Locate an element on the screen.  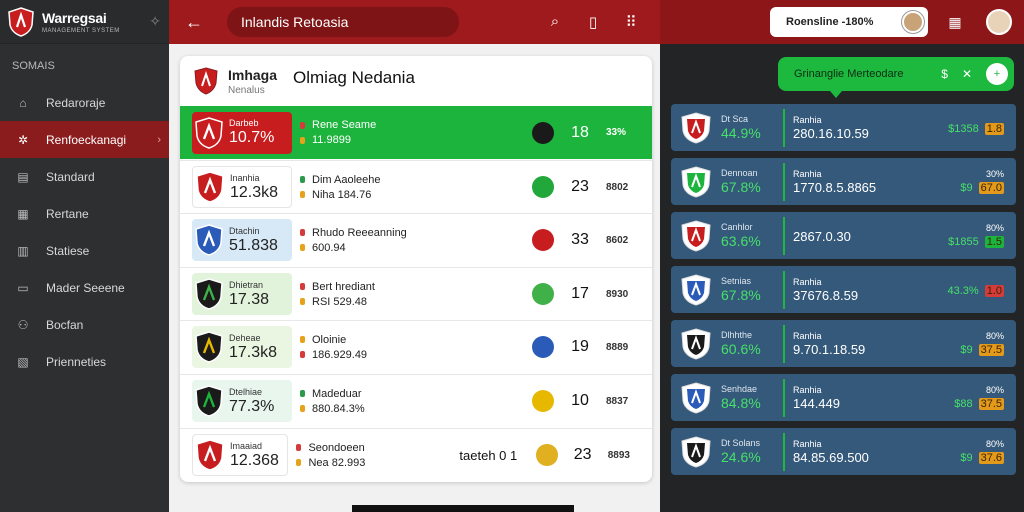
filter-pill: Grinanglie Merteodare $ ✕ + is located at coordinates (896, 74).